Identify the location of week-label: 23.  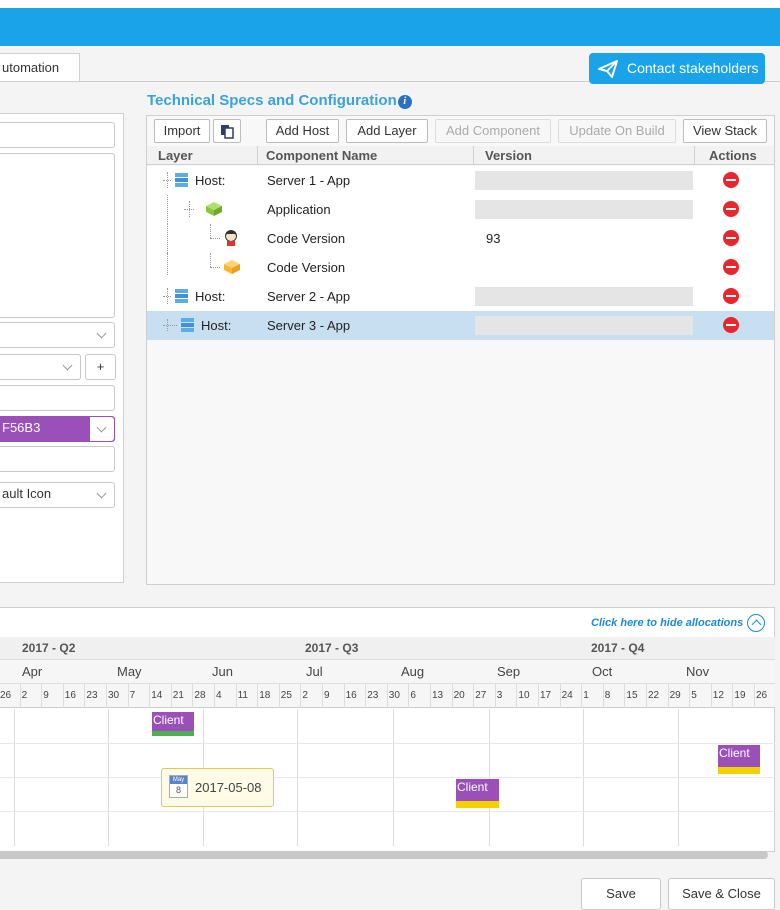
(373, 695).